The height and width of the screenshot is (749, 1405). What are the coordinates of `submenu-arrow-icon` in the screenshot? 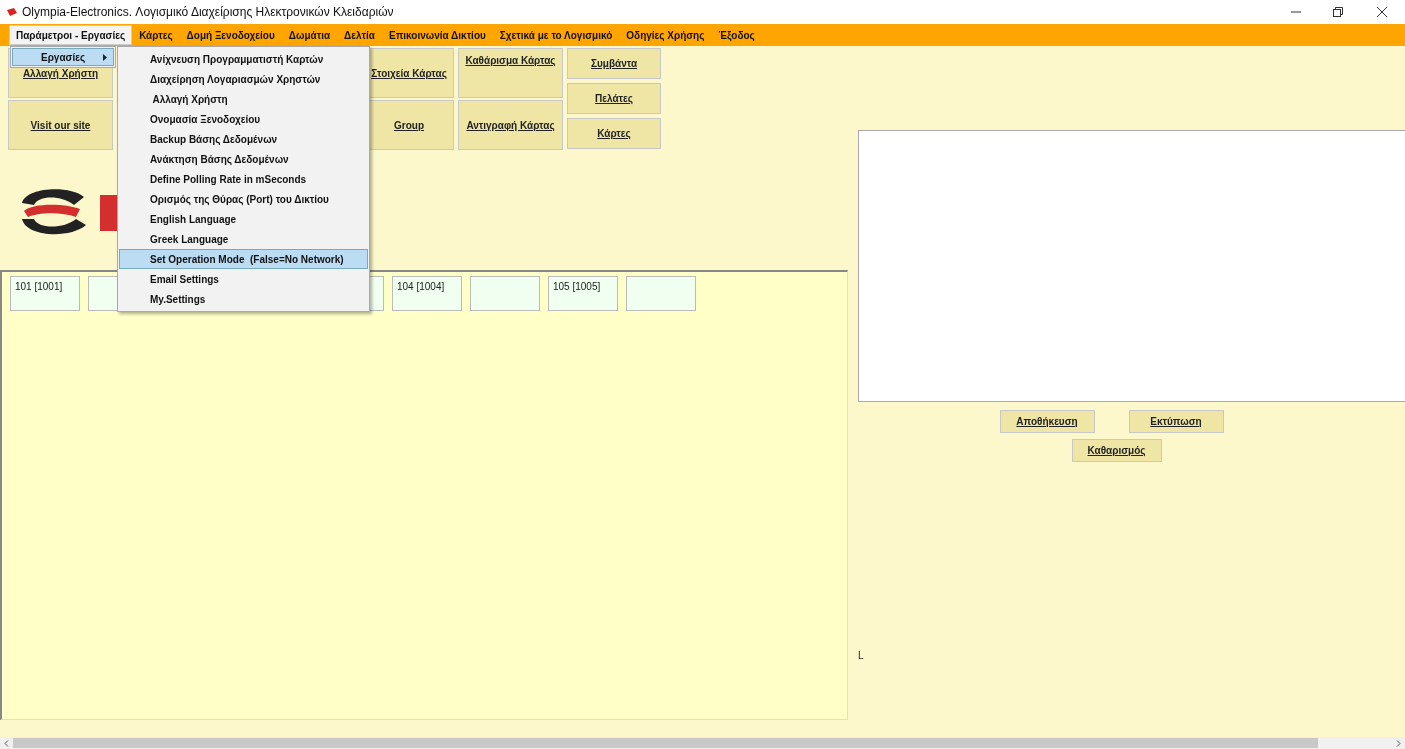 It's located at (105, 57).